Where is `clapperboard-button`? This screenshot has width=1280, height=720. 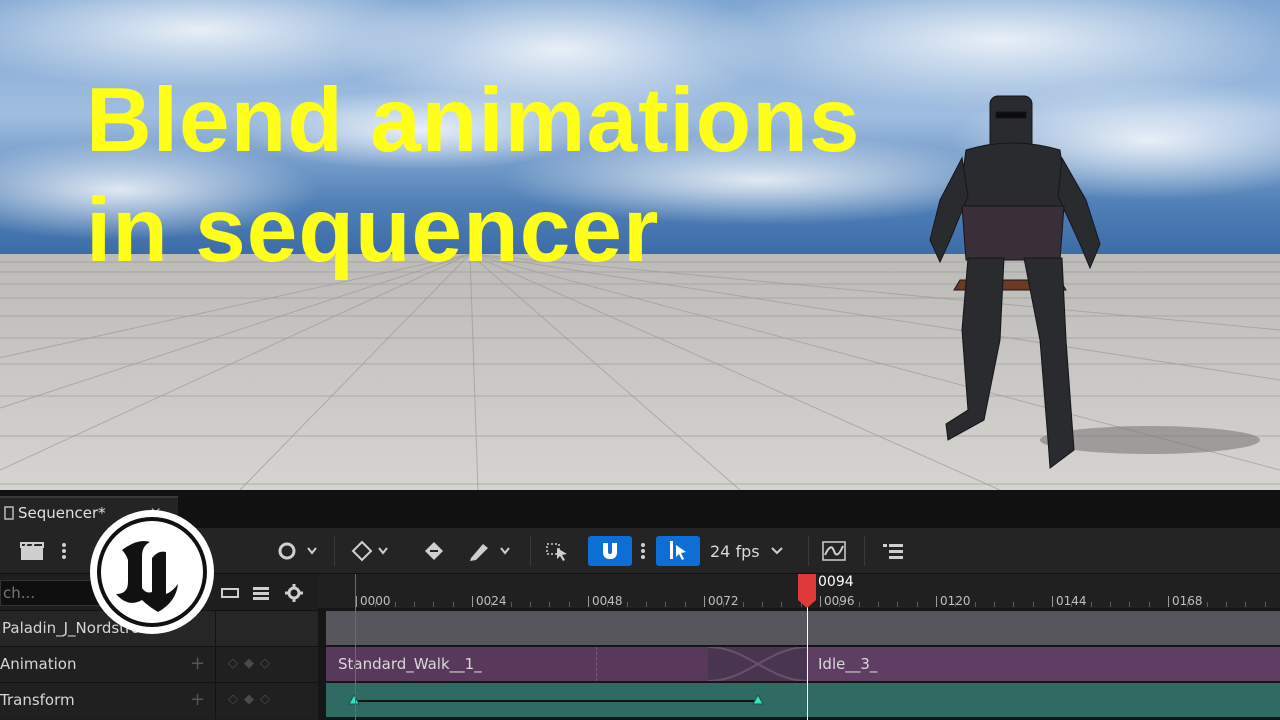
clapperboard-button is located at coordinates (32, 551).